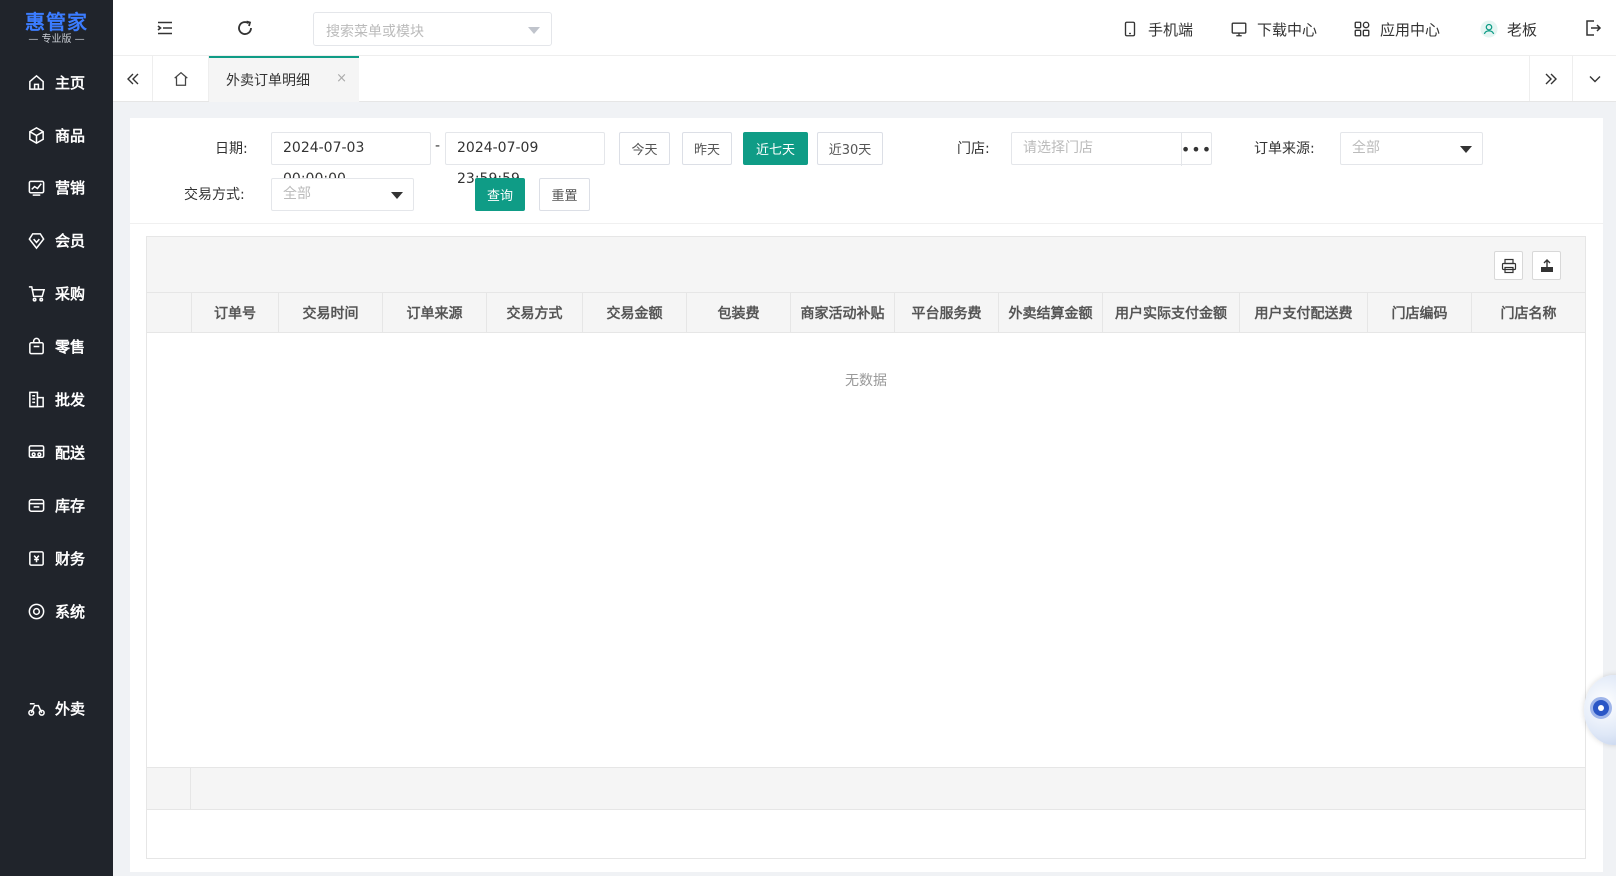 This screenshot has width=1616, height=876. What do you see at coordinates (1551, 78) in the screenshot?
I see `tabs-scroll-right` at bounding box center [1551, 78].